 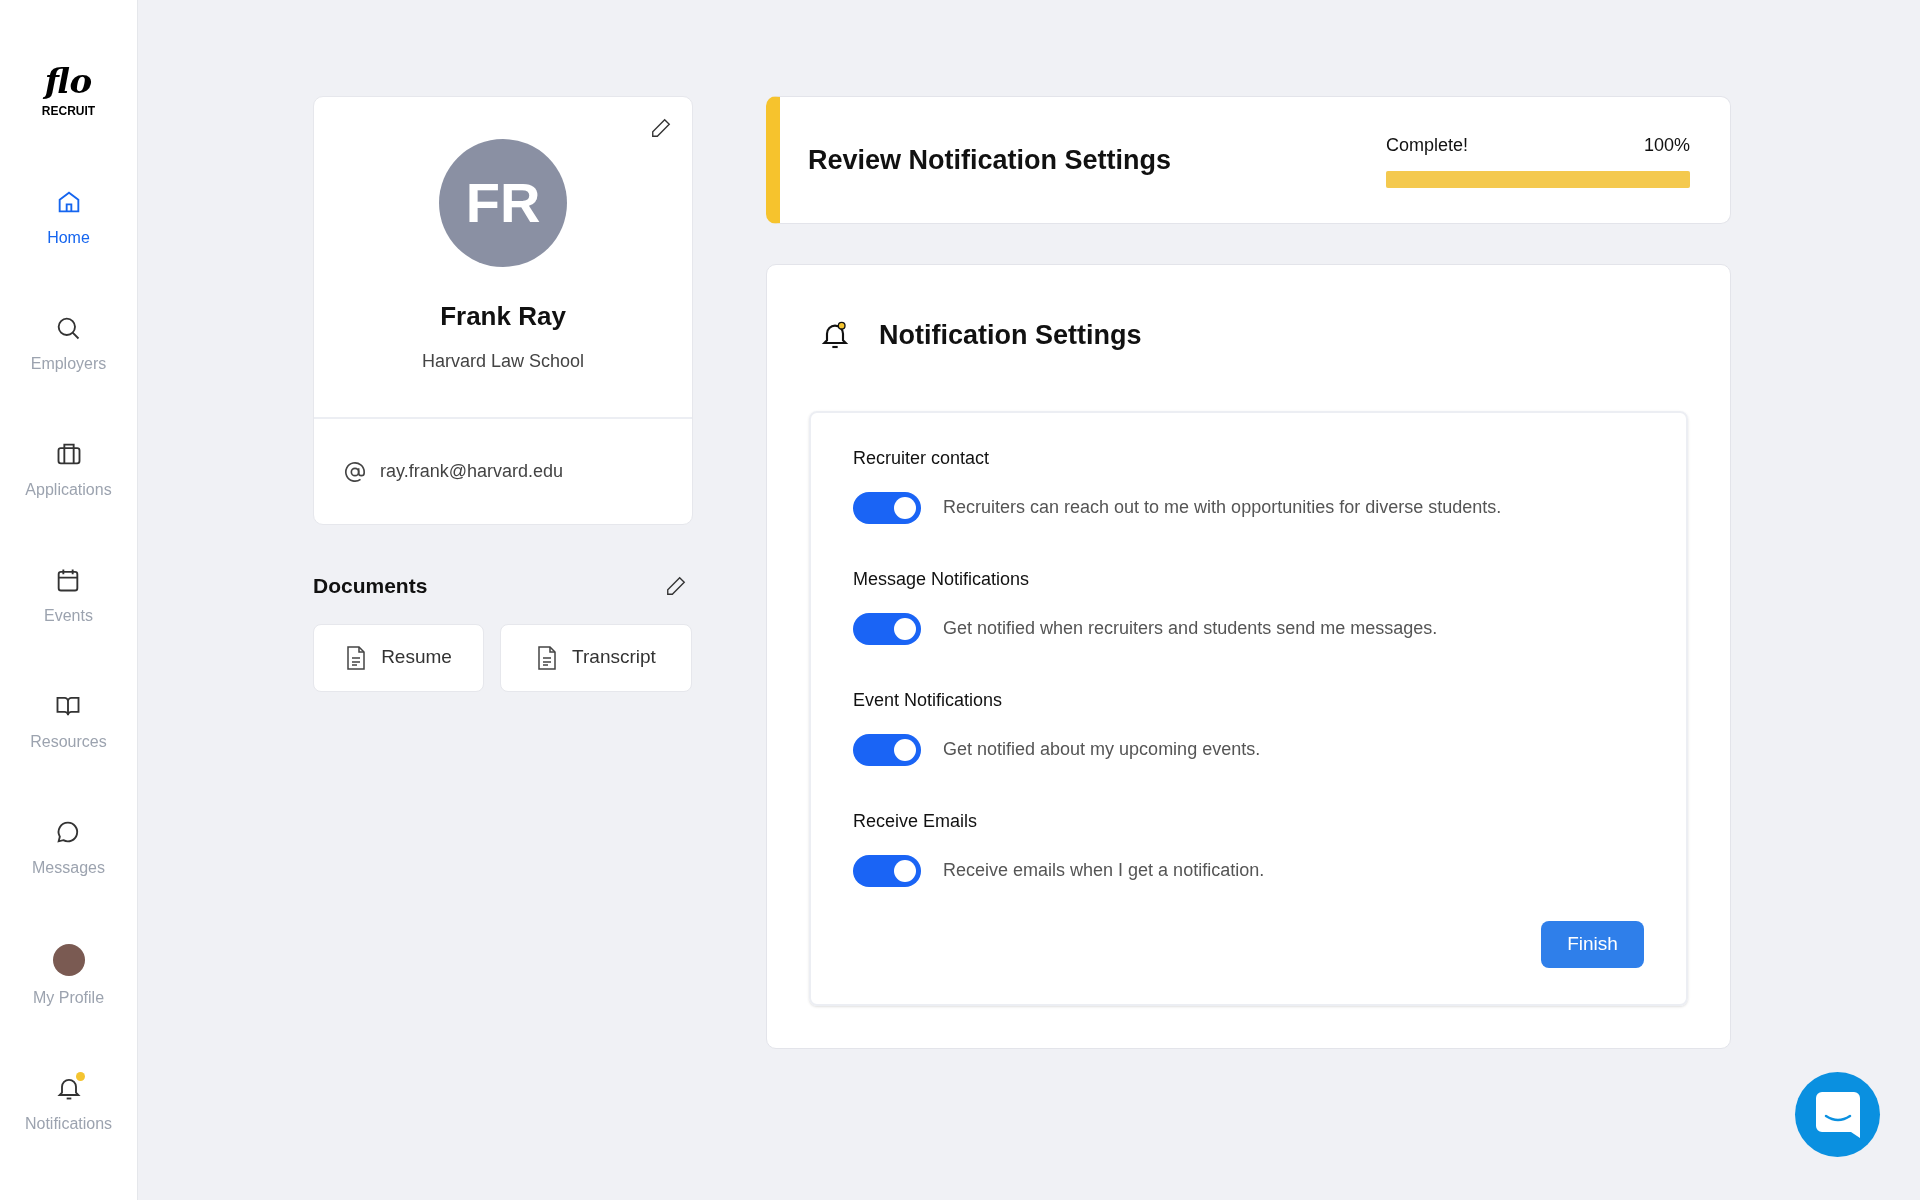 What do you see at coordinates (916, 821) in the screenshot?
I see `option-label: Receive Emails` at bounding box center [916, 821].